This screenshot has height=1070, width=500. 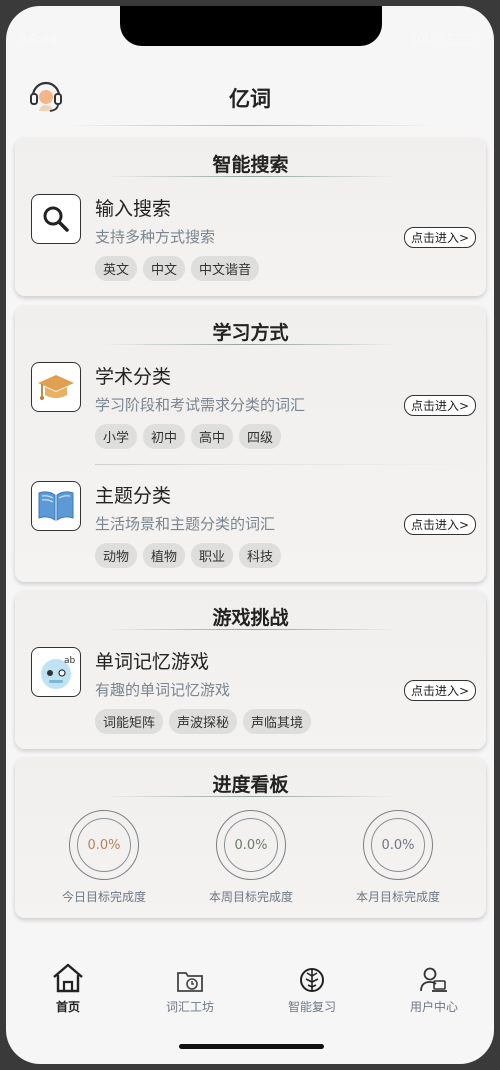 I want to click on book-icon, so click(x=56, y=506).